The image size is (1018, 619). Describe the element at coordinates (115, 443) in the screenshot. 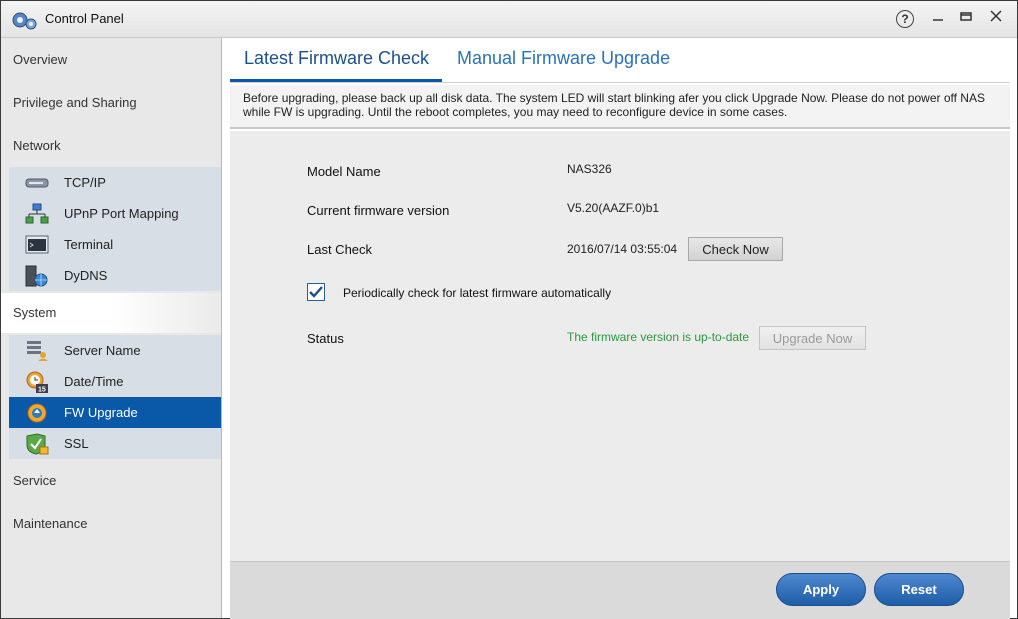

I see `sidebar-item-ssl: SSL` at that location.